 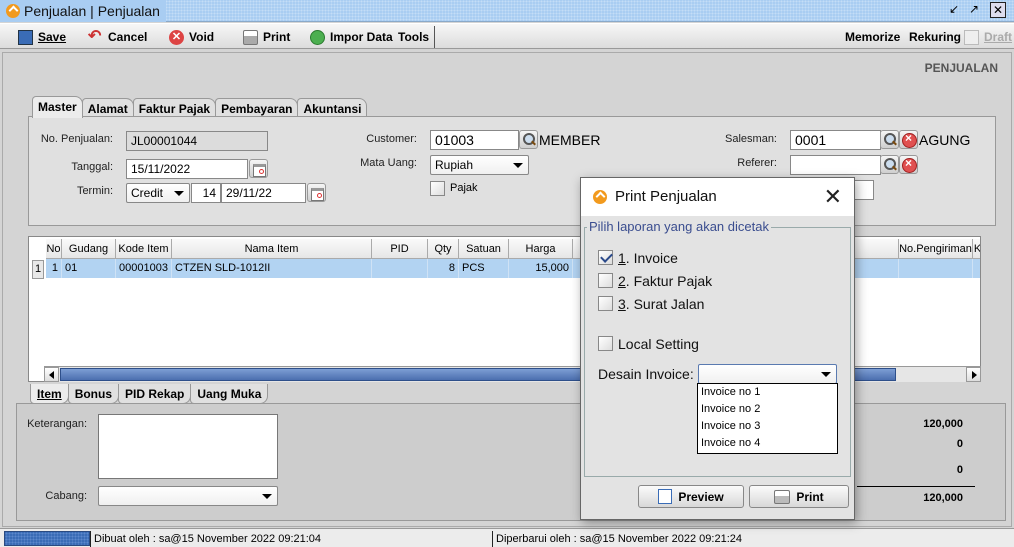 What do you see at coordinates (959, 444) in the screenshot?
I see `total-discount: 0` at bounding box center [959, 444].